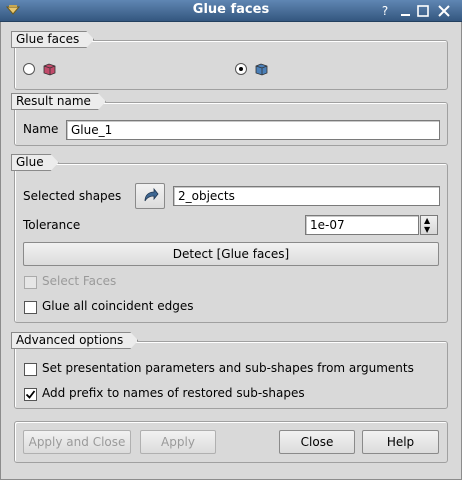  Describe the element at coordinates (427, 230) in the screenshot. I see `spin-down-icon: ▼` at that location.